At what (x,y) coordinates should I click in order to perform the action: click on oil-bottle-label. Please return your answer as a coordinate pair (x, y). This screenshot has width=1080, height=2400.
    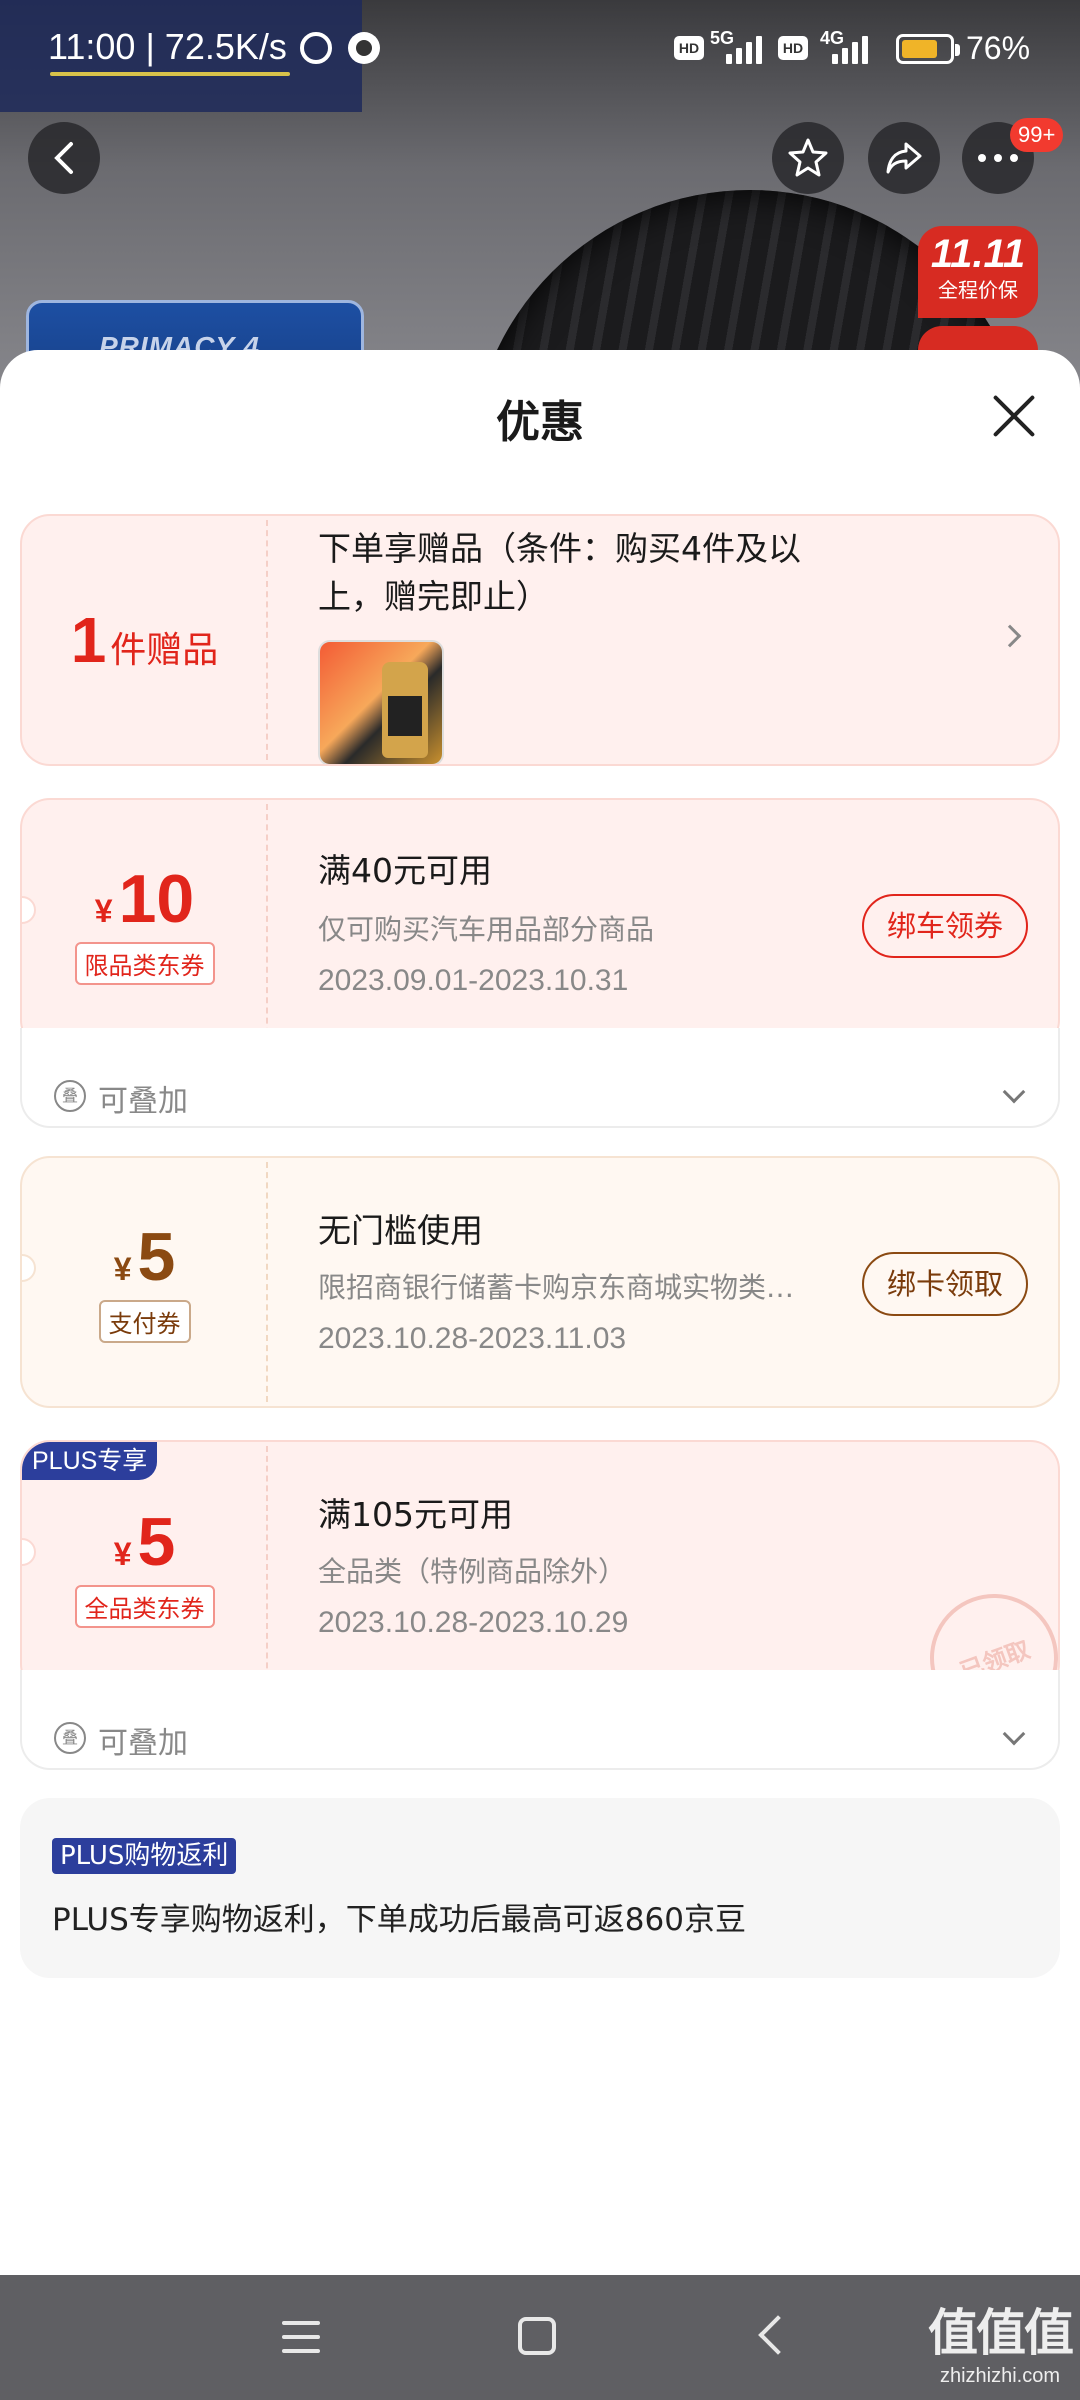
    Looking at the image, I should click on (405, 716).